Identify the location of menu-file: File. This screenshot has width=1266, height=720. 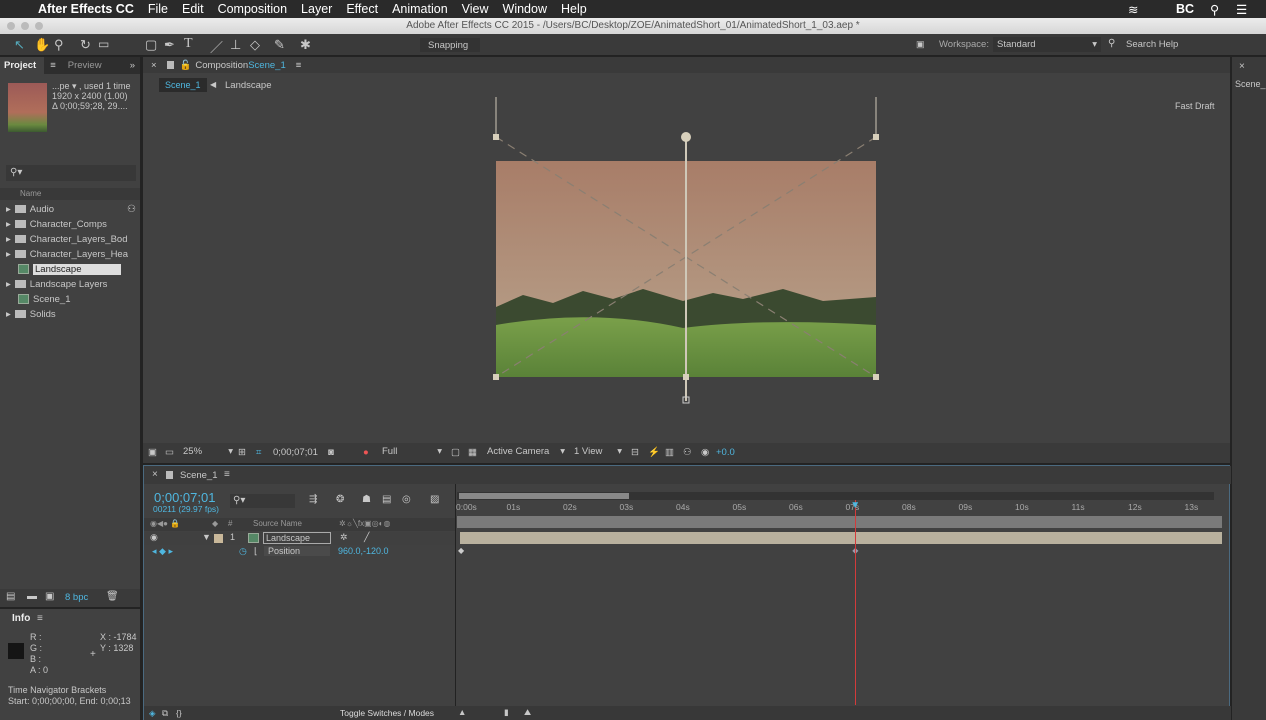
(158, 9).